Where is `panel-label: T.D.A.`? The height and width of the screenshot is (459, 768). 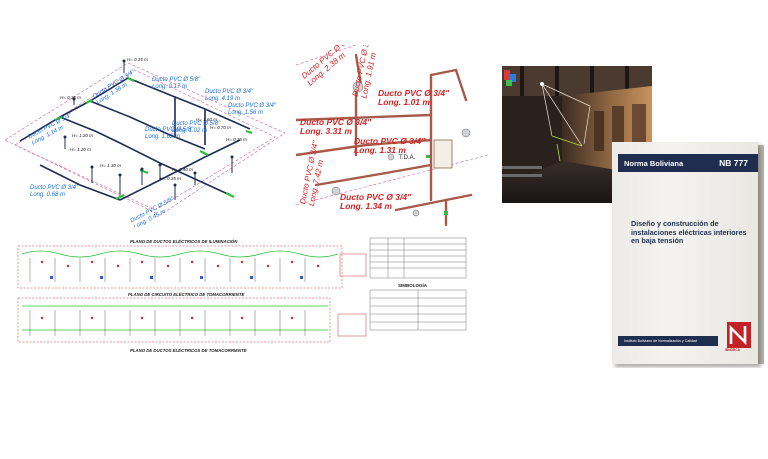 panel-label: T.D.A. is located at coordinates (407, 158).